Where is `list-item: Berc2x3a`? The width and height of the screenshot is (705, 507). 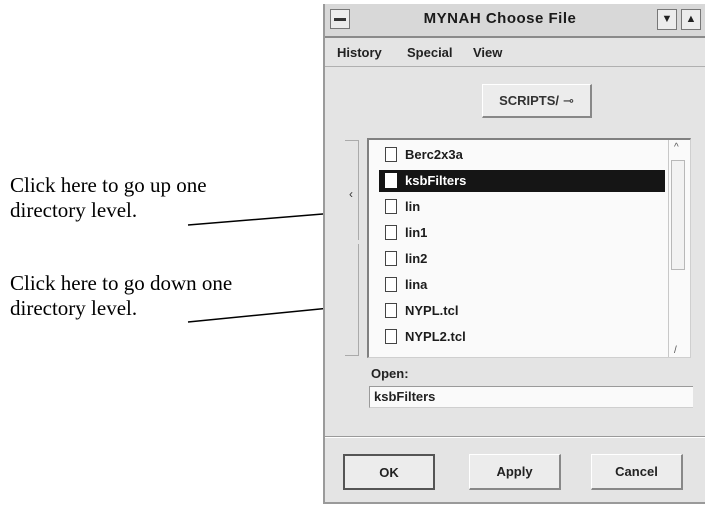
list-item: Berc2x3a is located at coordinates (522, 155).